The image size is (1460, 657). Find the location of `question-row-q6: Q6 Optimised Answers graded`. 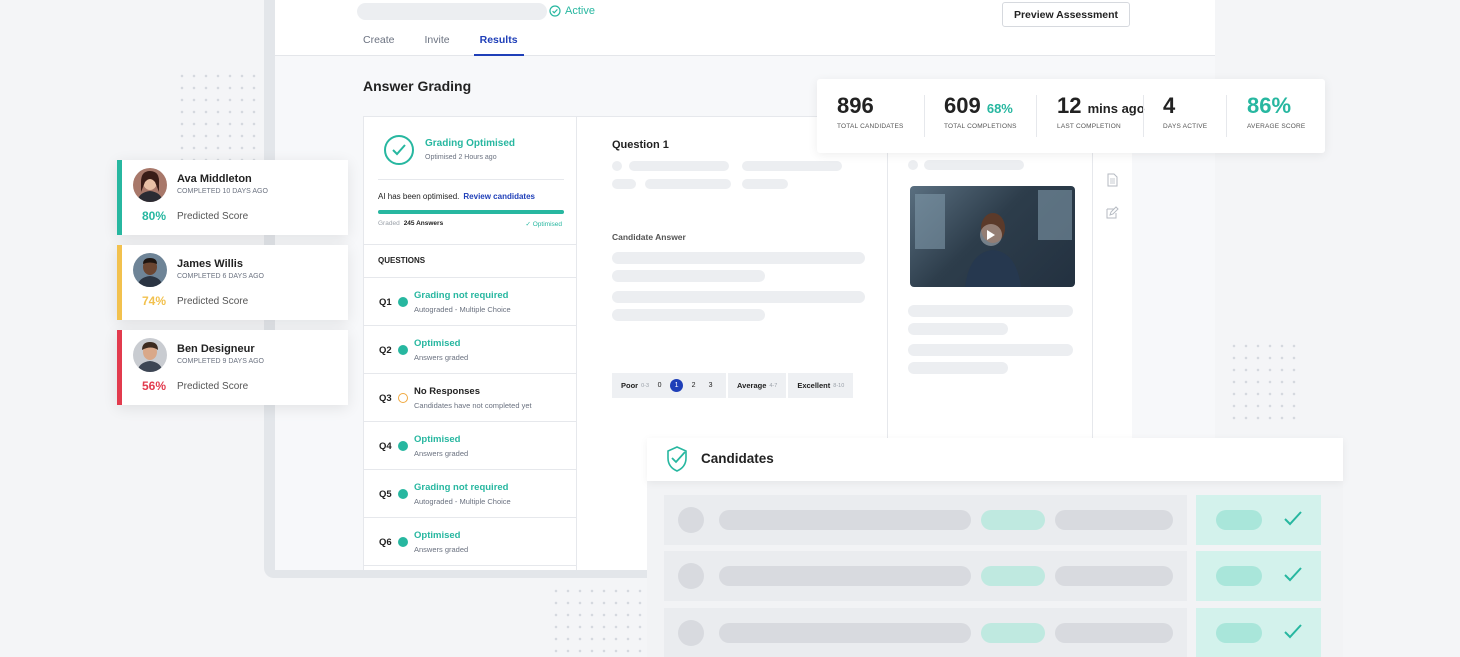

question-row-q6: Q6 Optimised Answers graded is located at coordinates (471, 542).